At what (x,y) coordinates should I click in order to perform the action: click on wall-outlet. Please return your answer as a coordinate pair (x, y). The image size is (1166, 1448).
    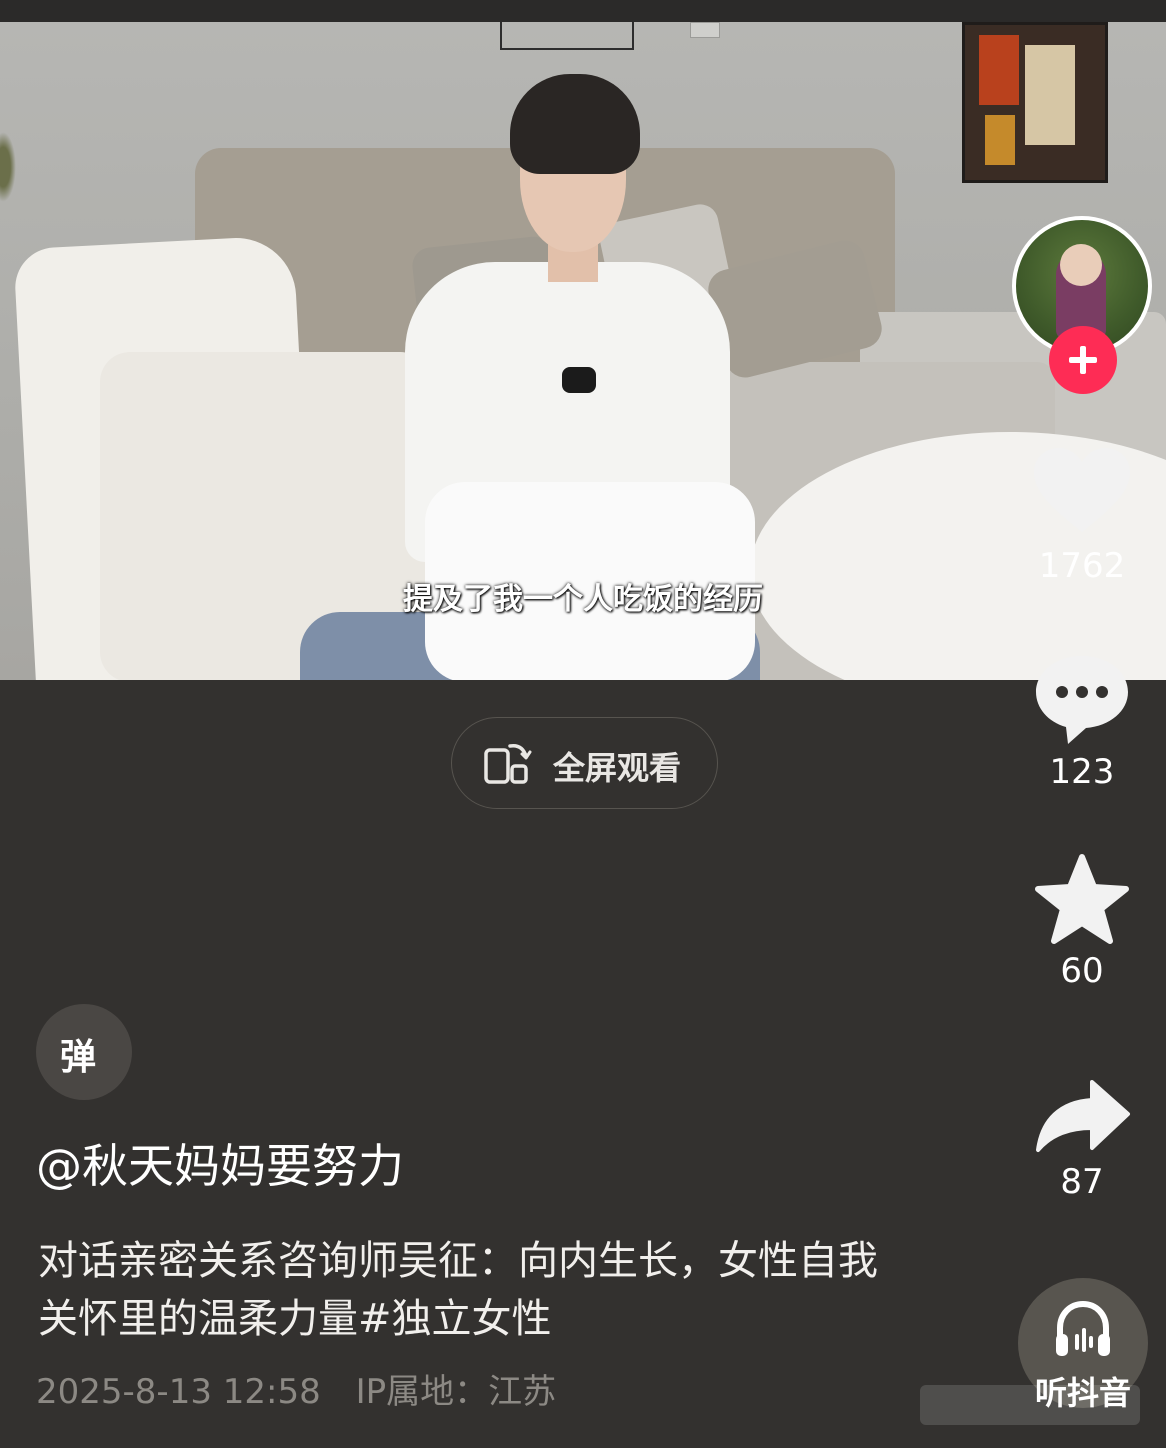
    Looking at the image, I should click on (705, 30).